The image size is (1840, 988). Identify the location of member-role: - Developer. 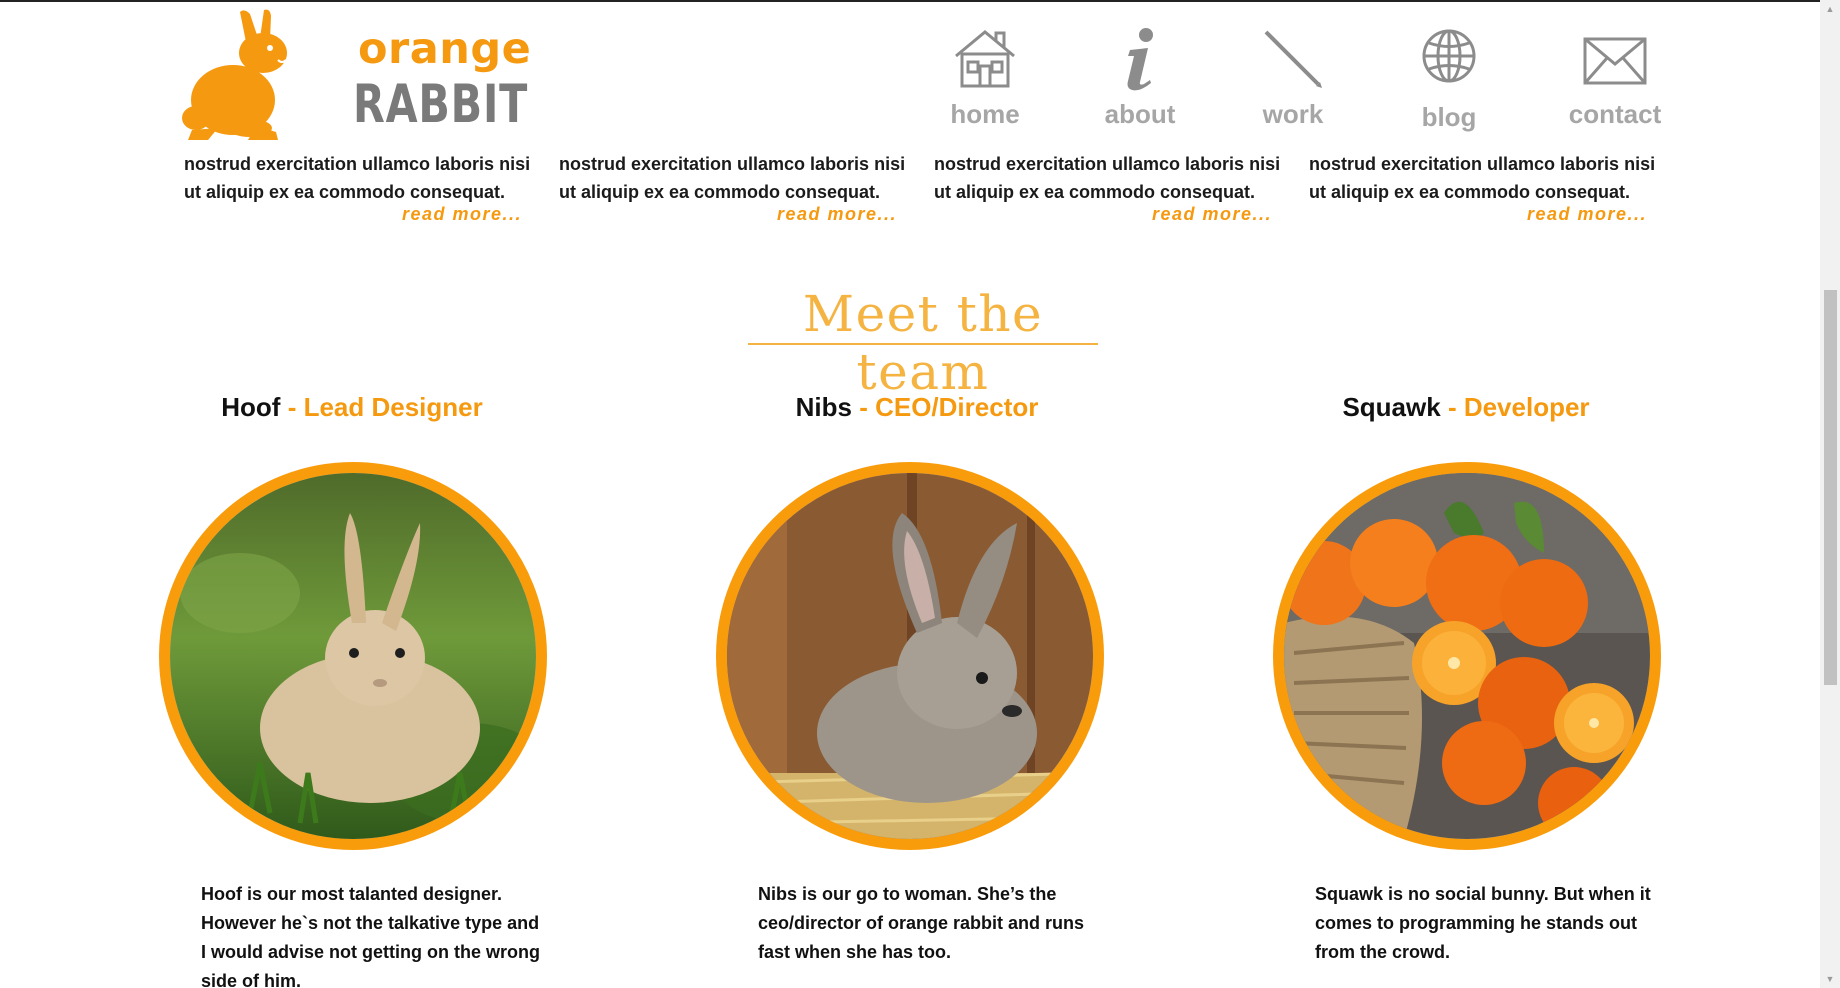
(1518, 407).